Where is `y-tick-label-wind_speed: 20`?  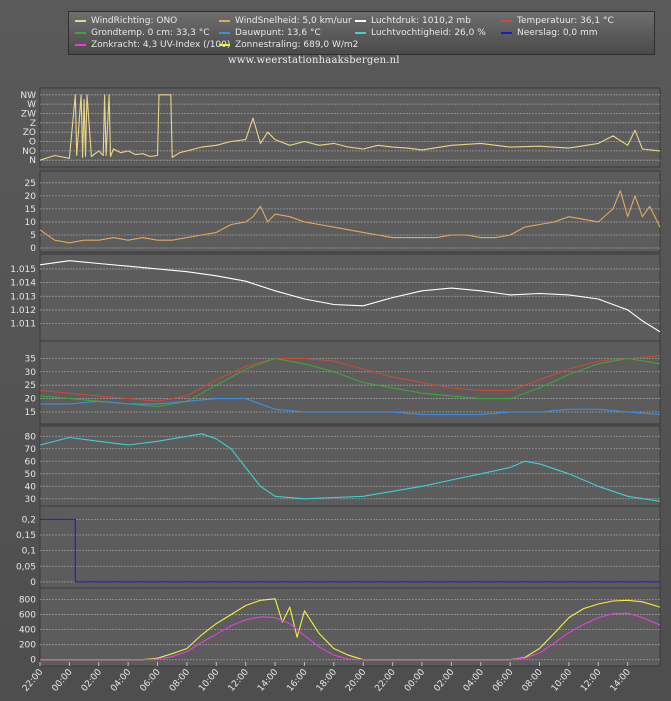 y-tick-label-wind_speed: 20 is located at coordinates (31, 197).